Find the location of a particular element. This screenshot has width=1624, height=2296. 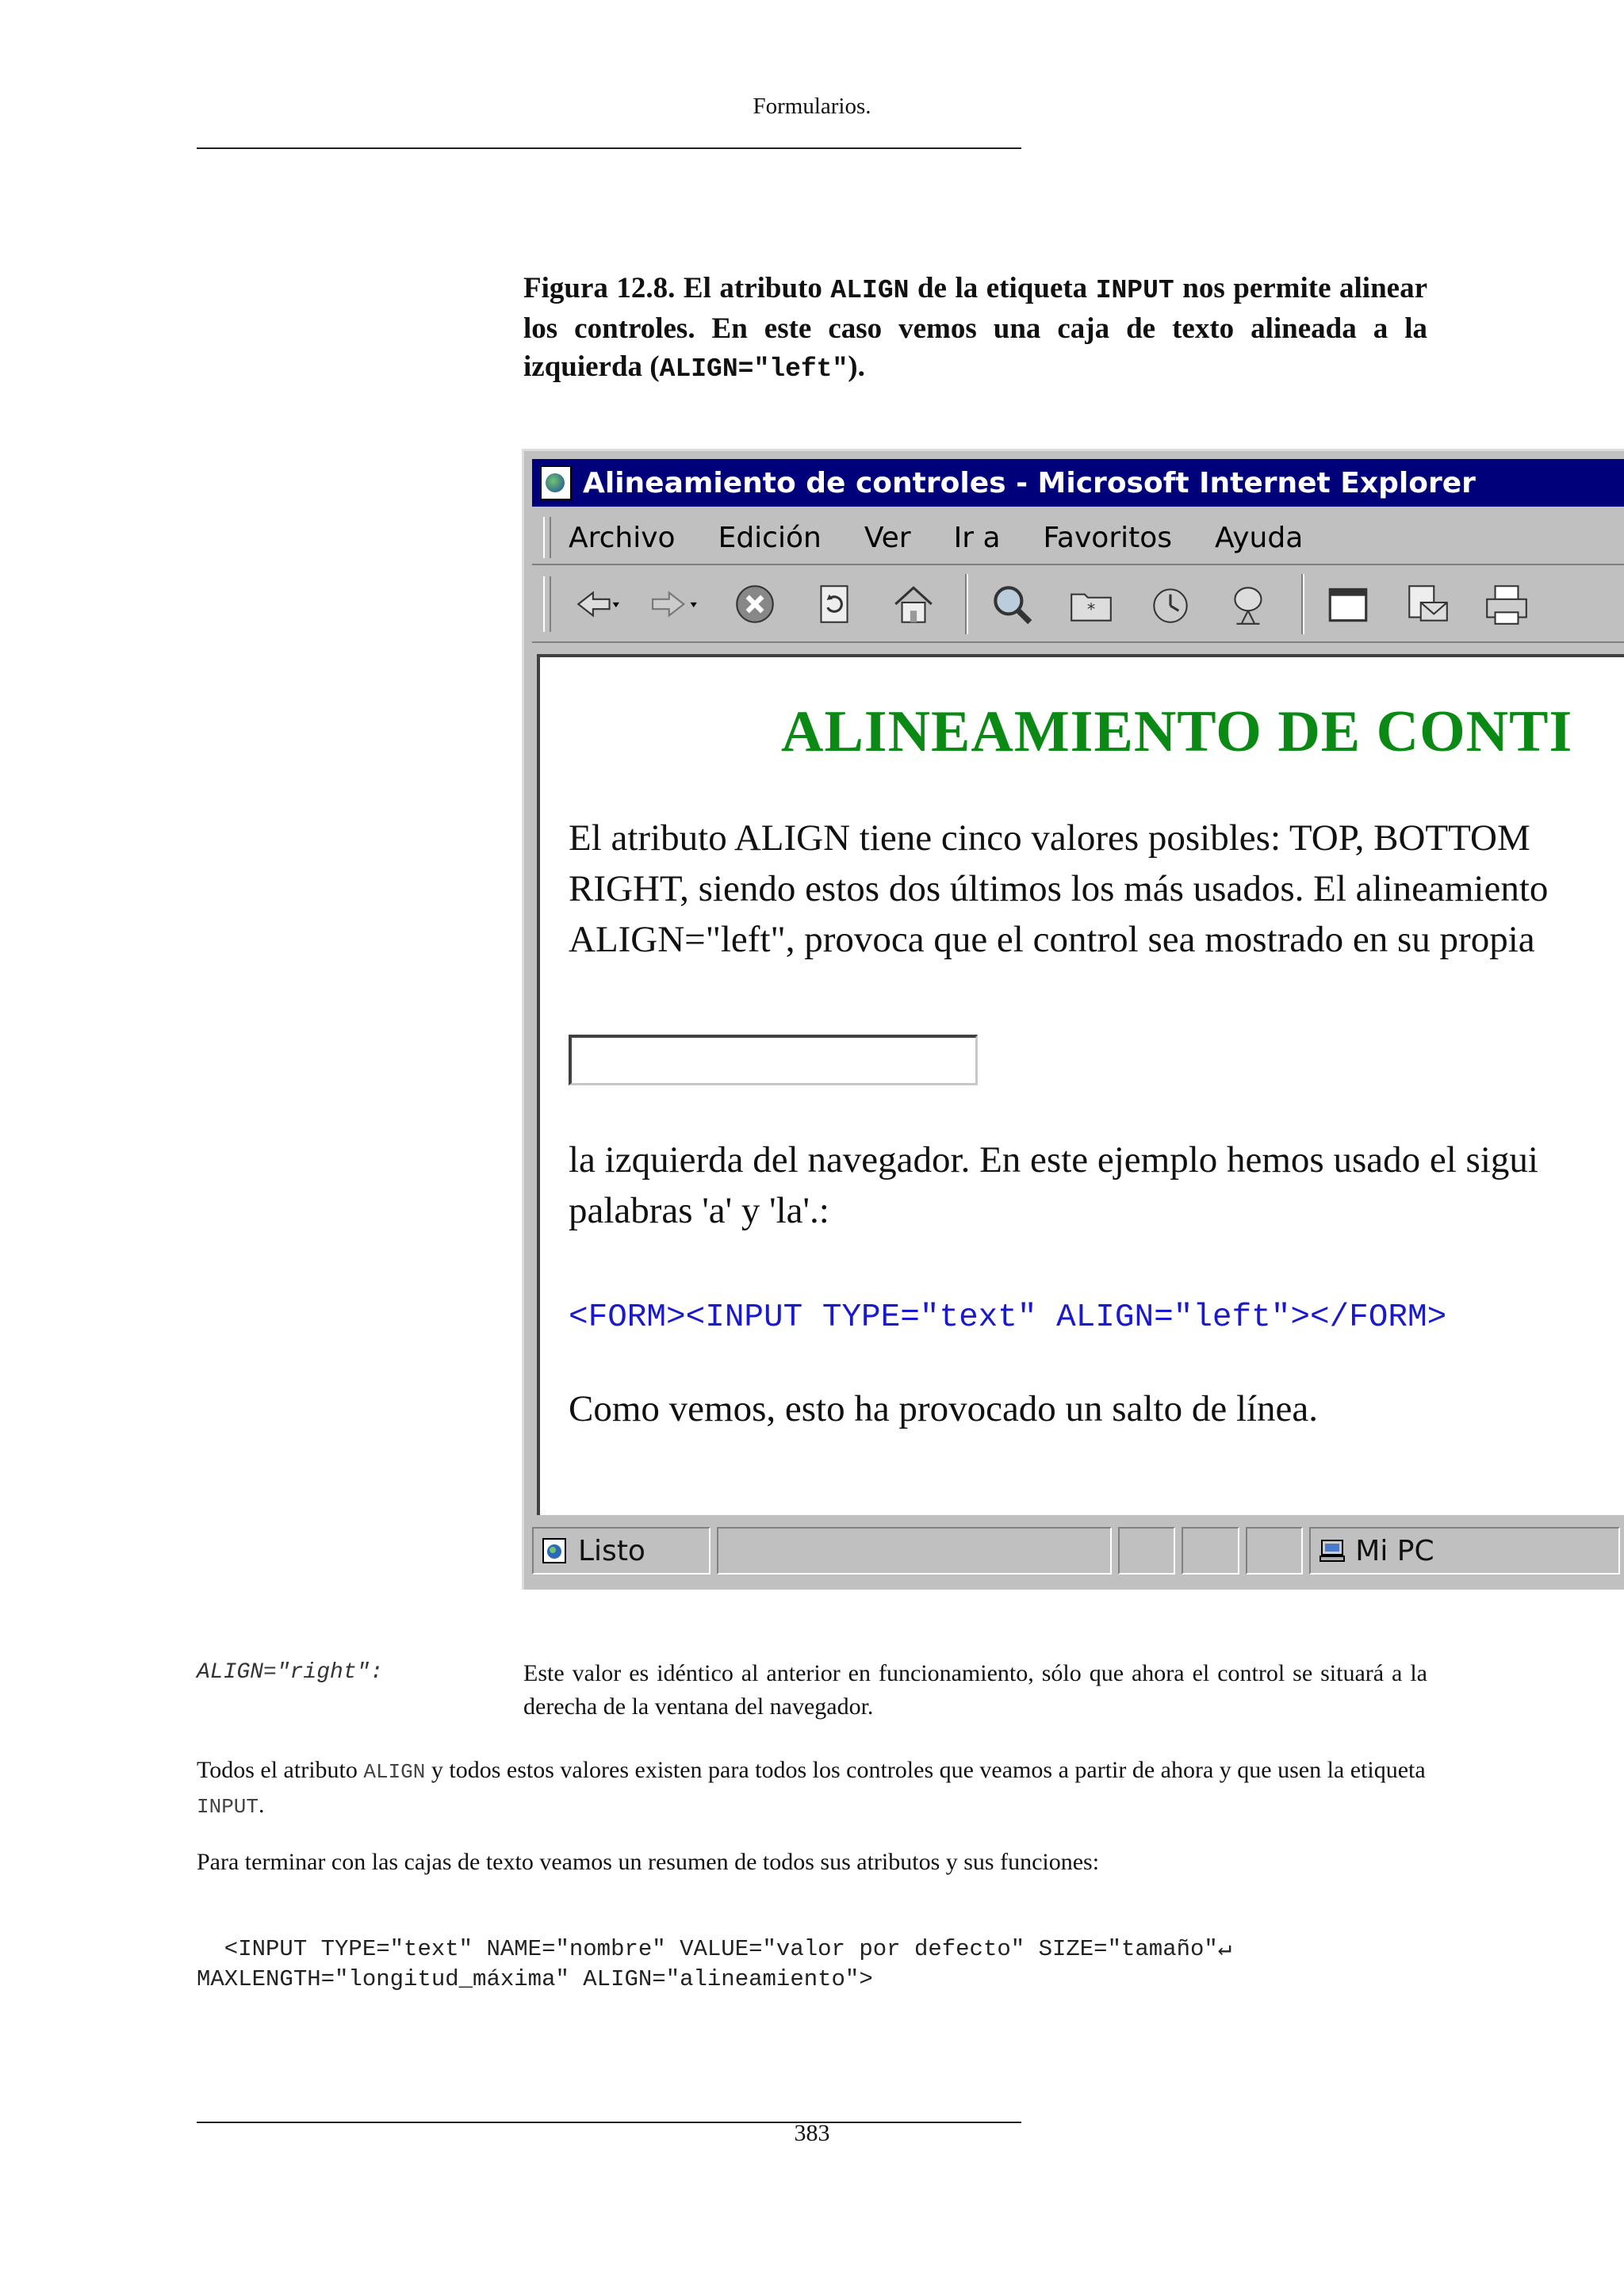

home-button is located at coordinates (913, 604).